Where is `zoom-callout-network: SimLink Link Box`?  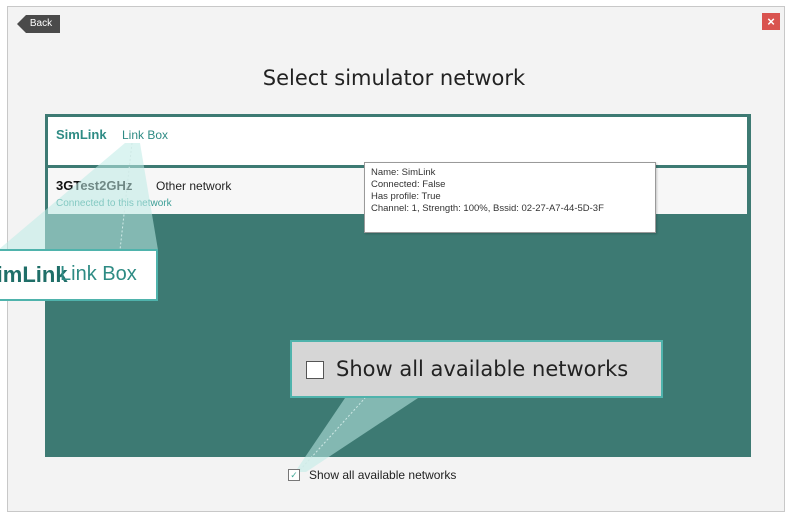
zoom-callout-network: SimLink Link Box is located at coordinates (79, 275).